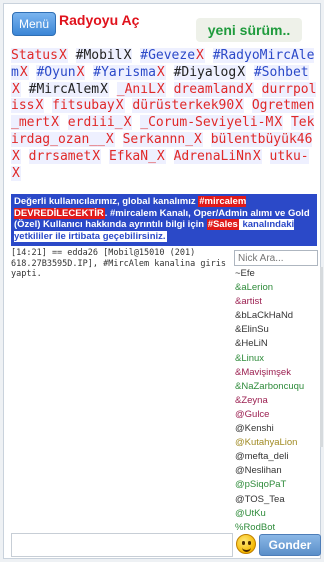 Image resolution: width=324 pixels, height=562 pixels. I want to click on new-version-link: yeni sürüm.., so click(249, 30).